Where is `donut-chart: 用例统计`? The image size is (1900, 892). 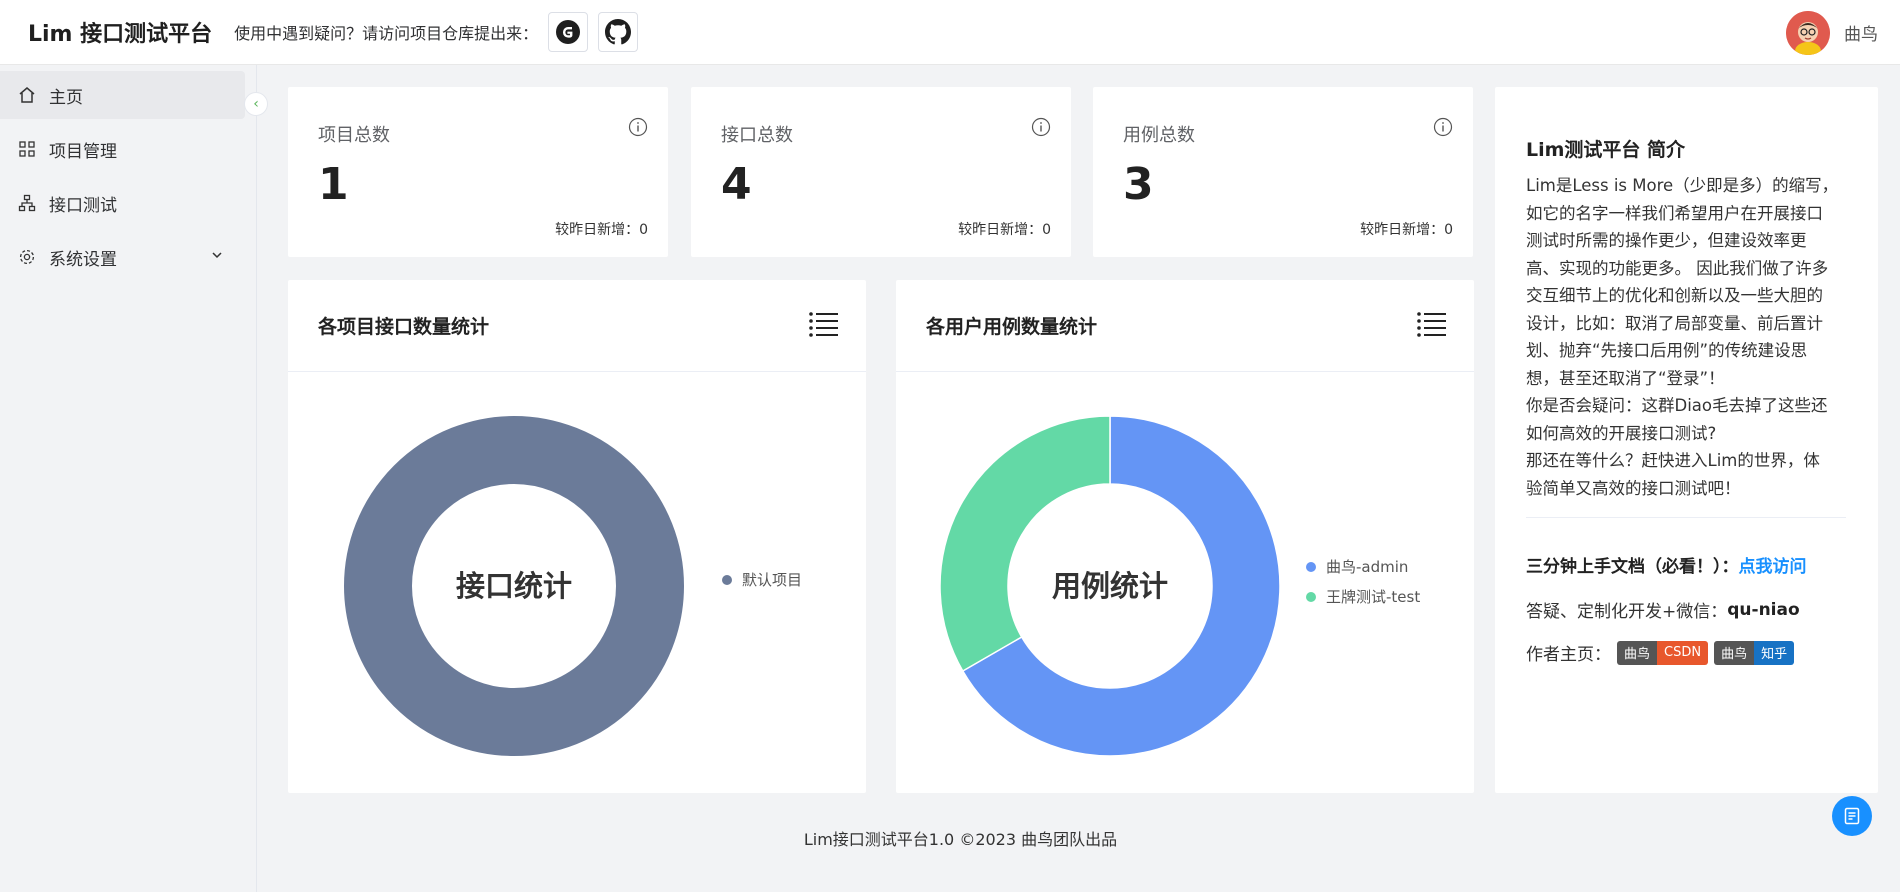
donut-chart: 用例统计 is located at coordinates (1110, 586).